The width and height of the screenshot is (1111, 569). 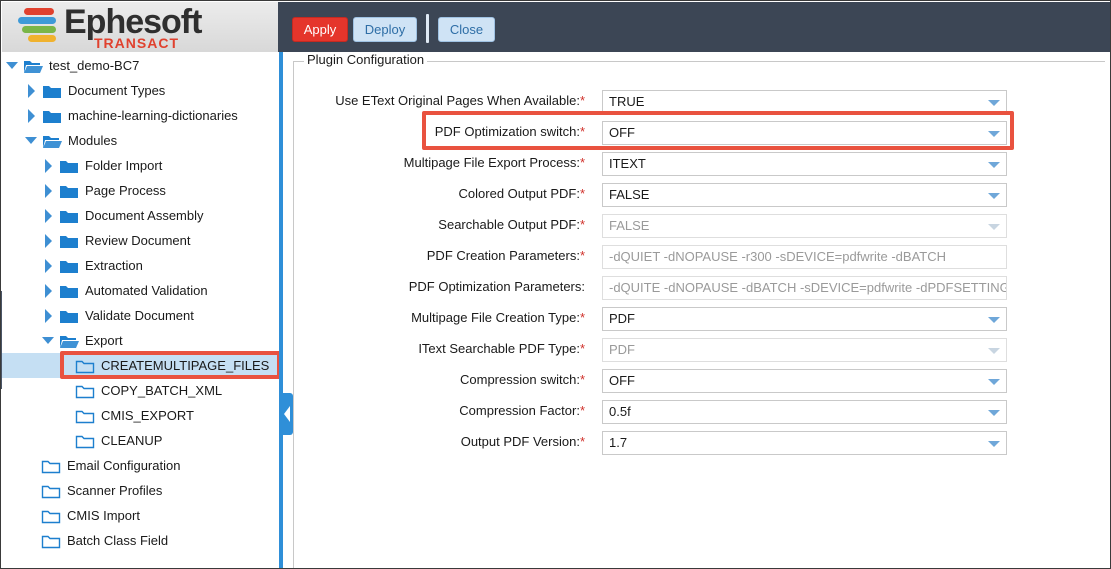 I want to click on annotation-highlight-createmultipage, so click(x=170, y=365).